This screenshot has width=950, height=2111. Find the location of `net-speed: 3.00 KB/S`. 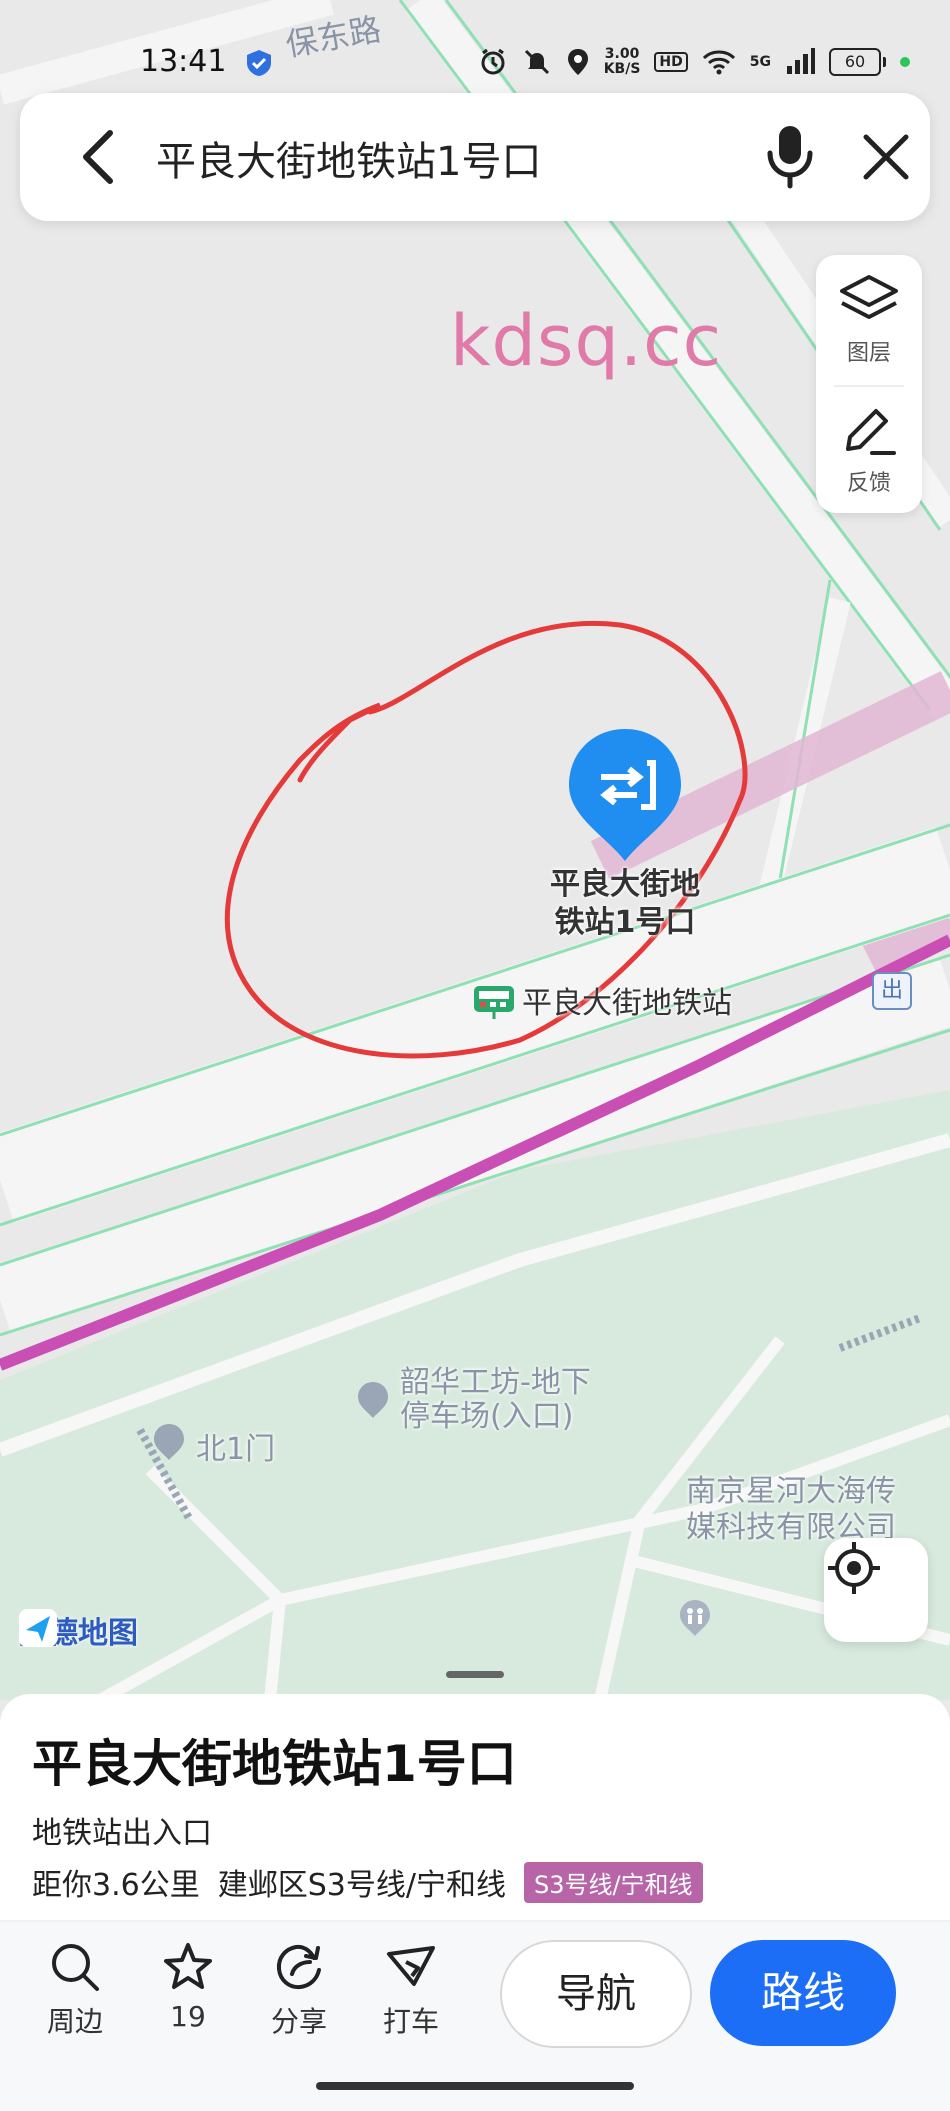

net-speed: 3.00 KB/S is located at coordinates (622, 62).